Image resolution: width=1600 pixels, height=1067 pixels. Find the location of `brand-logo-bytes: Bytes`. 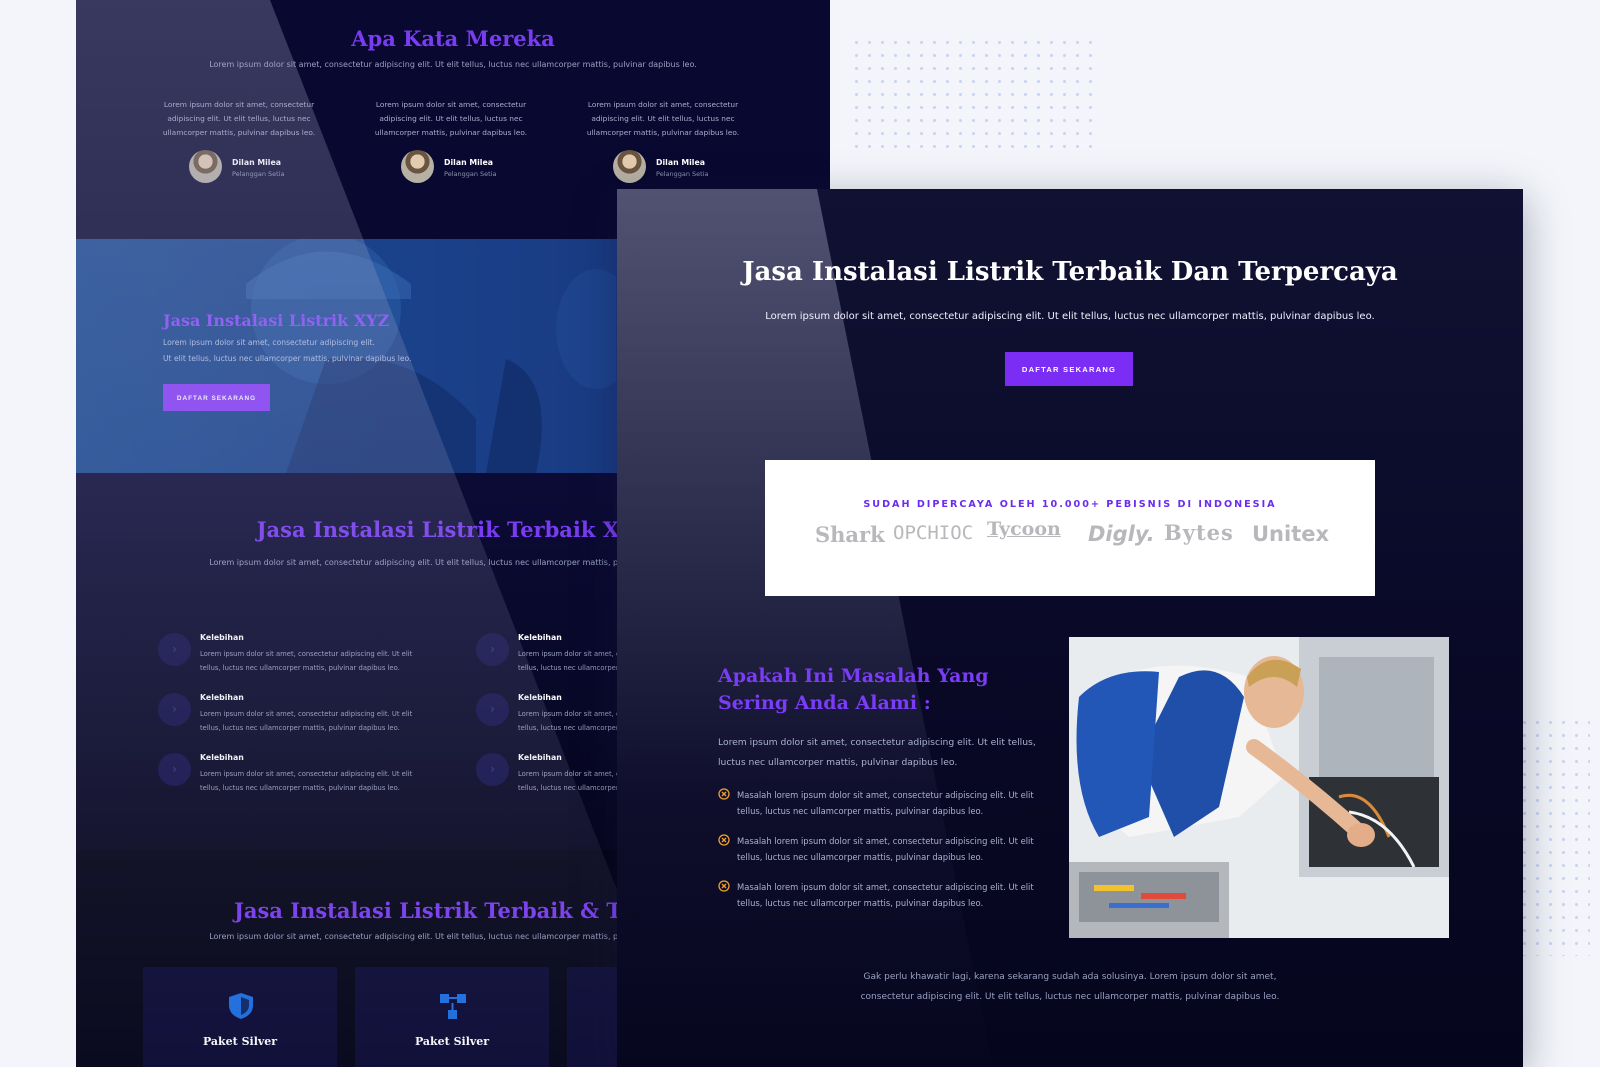

brand-logo-bytes: Bytes is located at coordinates (1199, 532).